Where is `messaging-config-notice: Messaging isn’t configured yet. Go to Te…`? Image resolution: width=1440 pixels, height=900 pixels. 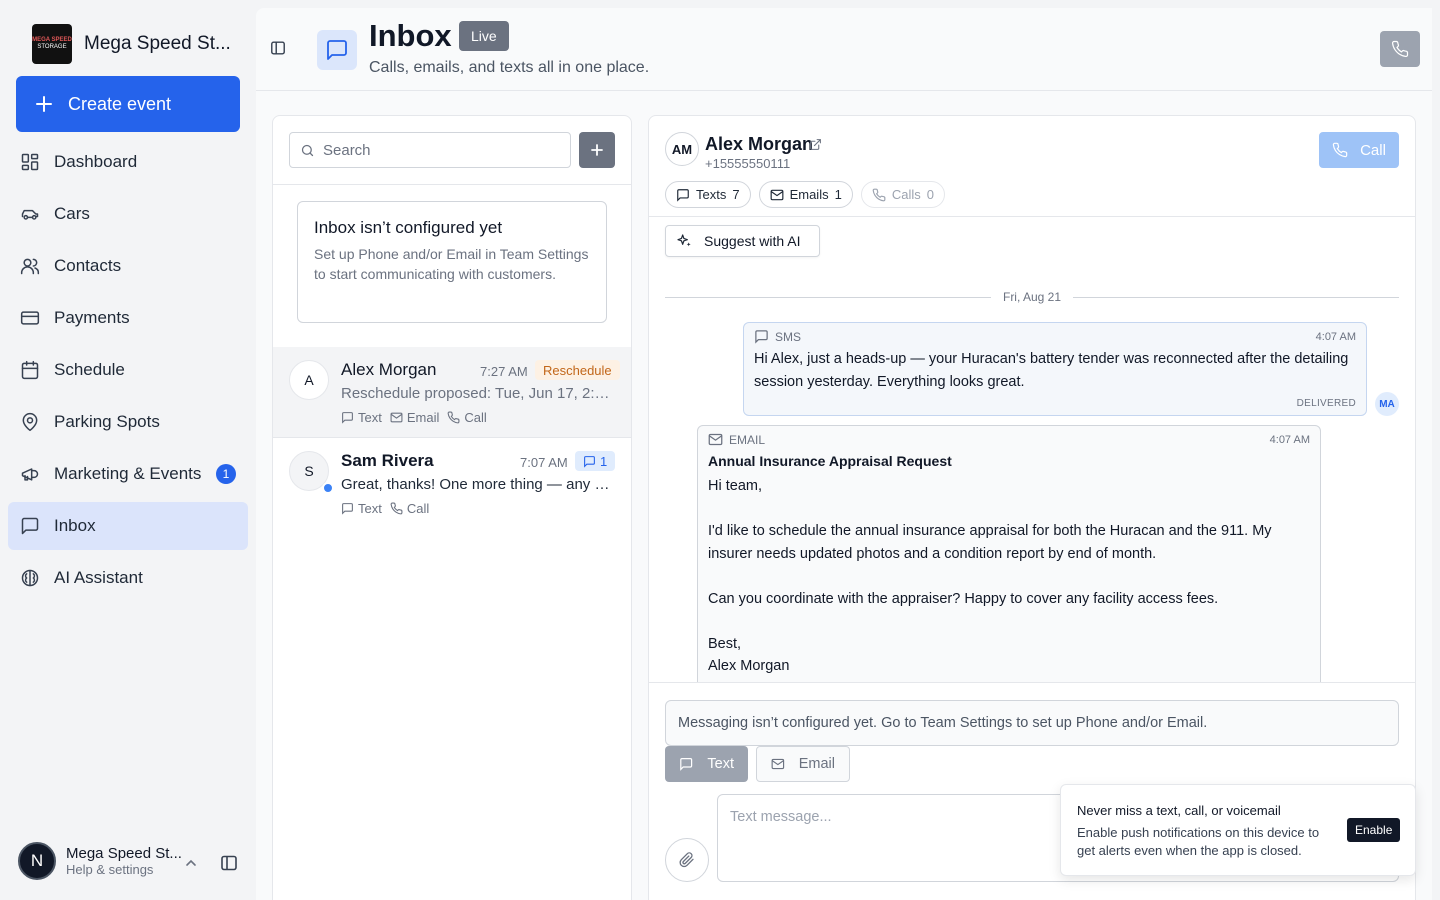 messaging-config-notice: Messaging isn’t configured yet. Go to Te… is located at coordinates (1032, 723).